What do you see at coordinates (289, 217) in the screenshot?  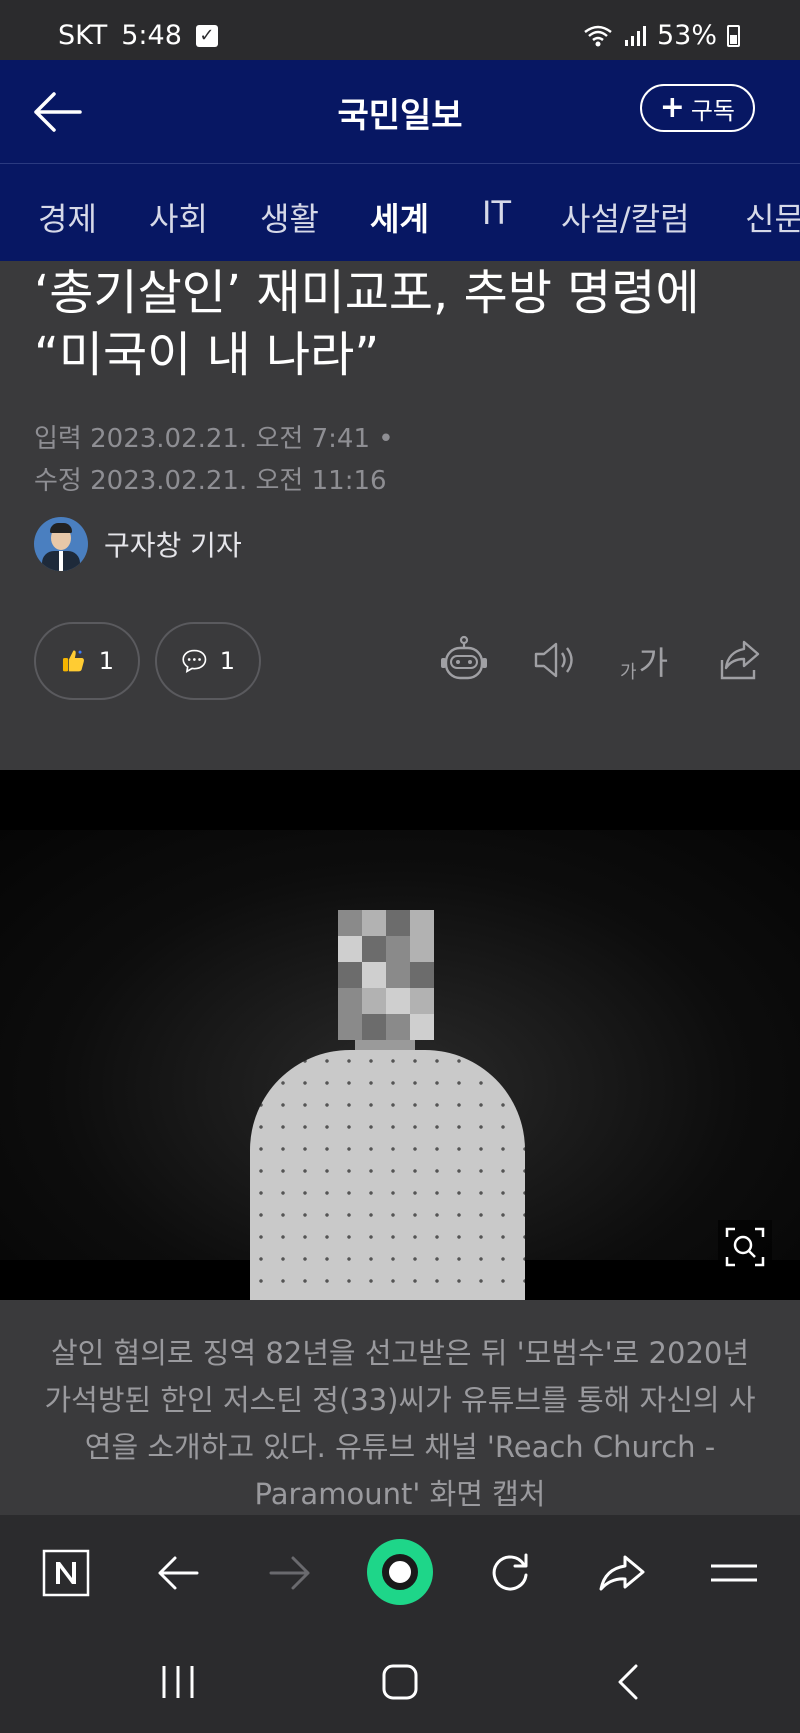 I see `tab-life: 생활` at bounding box center [289, 217].